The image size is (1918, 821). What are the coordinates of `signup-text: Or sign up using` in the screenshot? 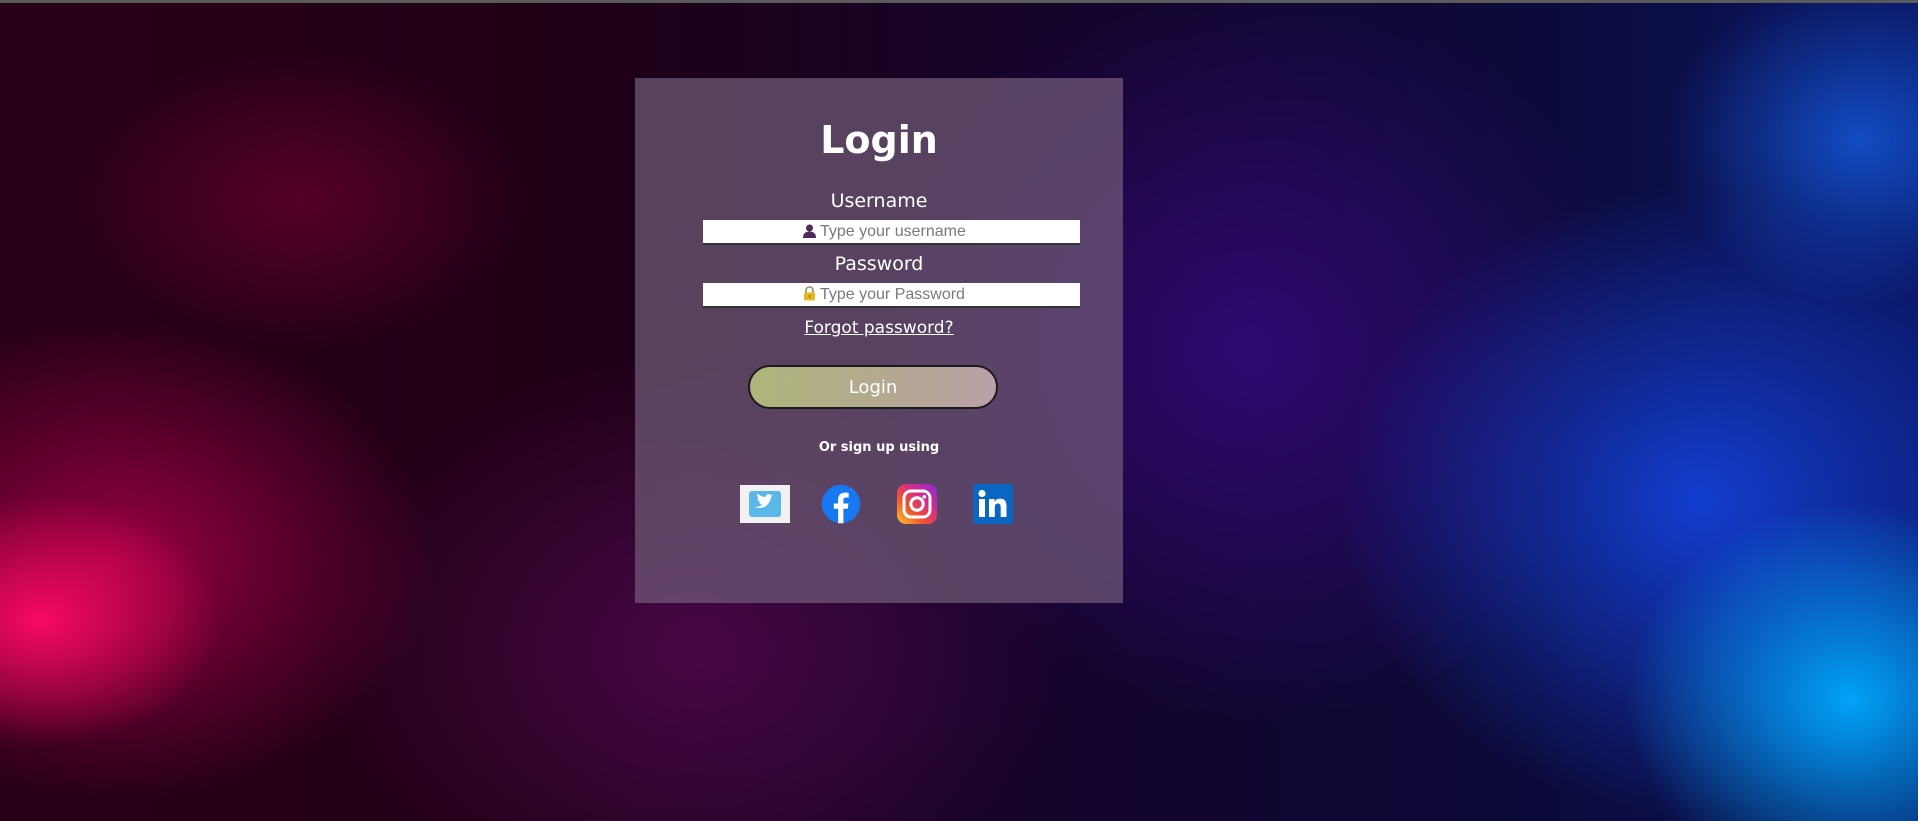 It's located at (879, 447).